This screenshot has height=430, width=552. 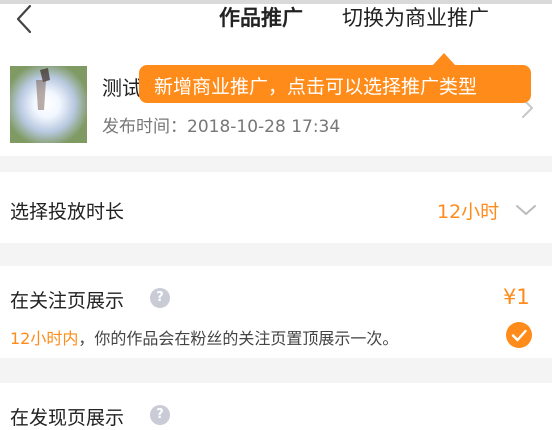 What do you see at coordinates (67, 418) in the screenshot?
I see `discover-page-option-label: 在发现页展示` at bounding box center [67, 418].